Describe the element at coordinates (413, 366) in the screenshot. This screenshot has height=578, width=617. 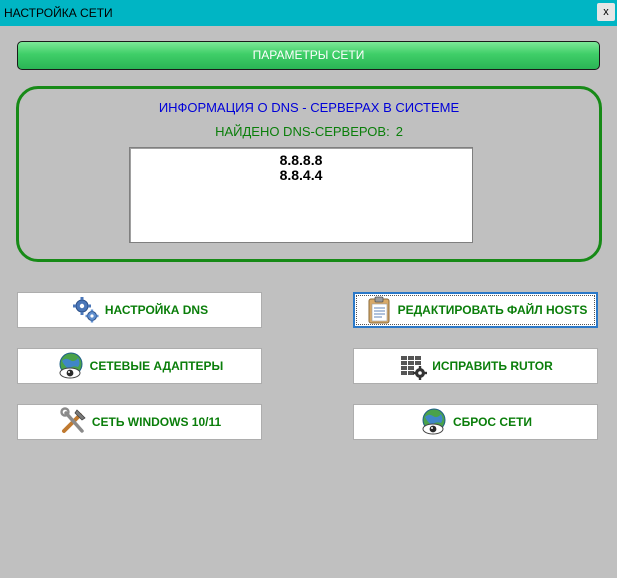
I see `table-gear-icon` at that location.